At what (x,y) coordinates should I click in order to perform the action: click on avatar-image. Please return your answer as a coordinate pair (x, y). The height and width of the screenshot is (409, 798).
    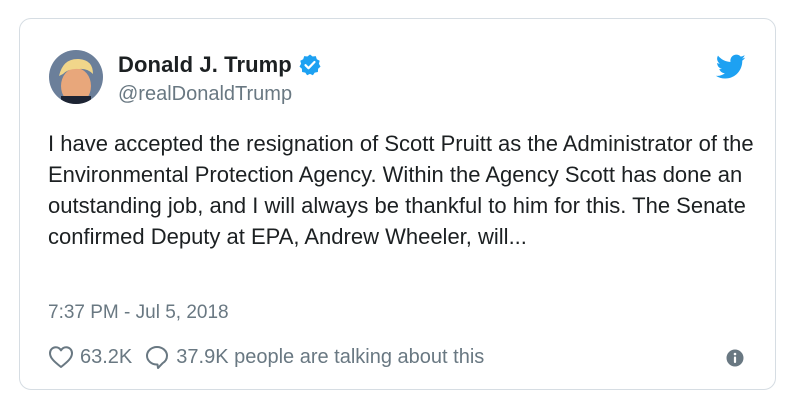
    Looking at the image, I should click on (76, 77).